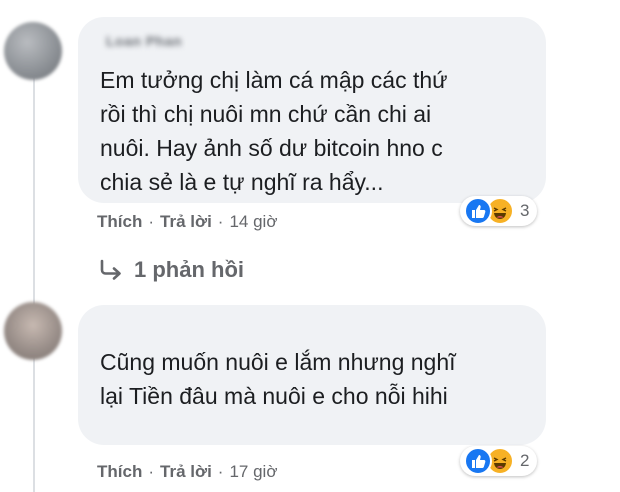 The image size is (620, 492). What do you see at coordinates (110, 269) in the screenshot?
I see `reply-arrow-icon` at bounding box center [110, 269].